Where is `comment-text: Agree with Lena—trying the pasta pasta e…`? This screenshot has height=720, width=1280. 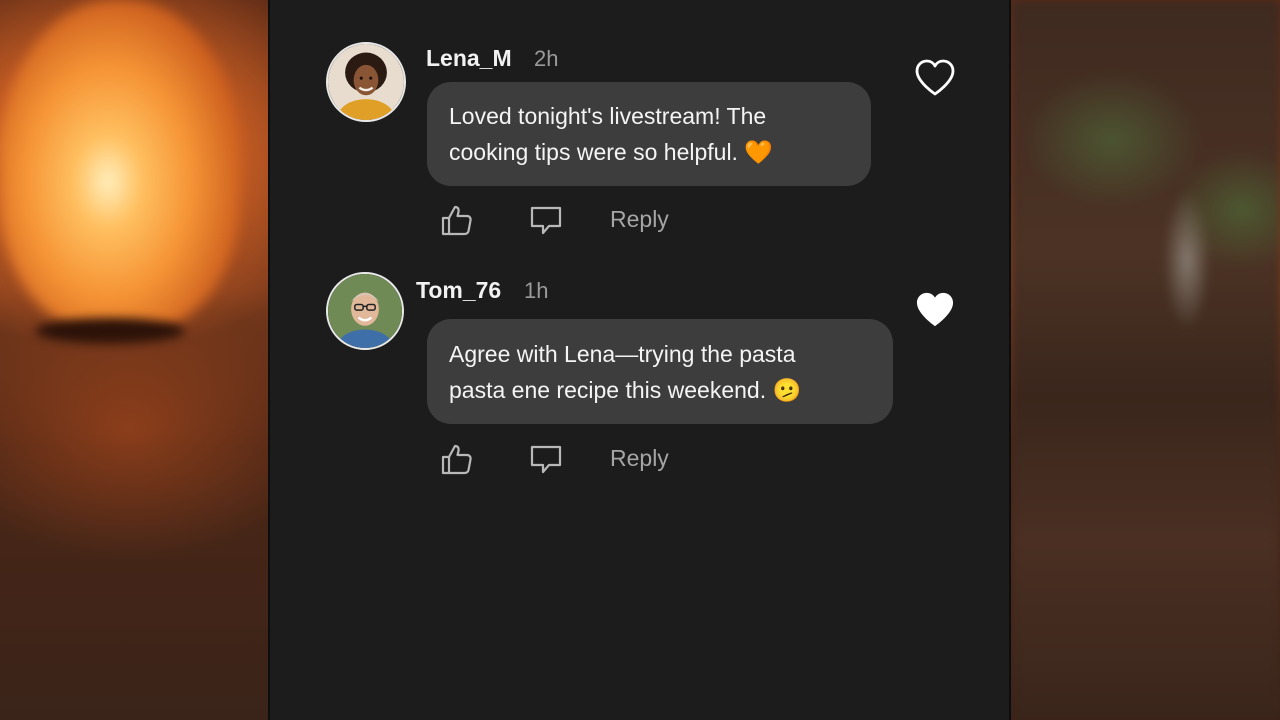
comment-text: Agree with Lena—trying the pasta pasta e… is located at coordinates (625, 371).